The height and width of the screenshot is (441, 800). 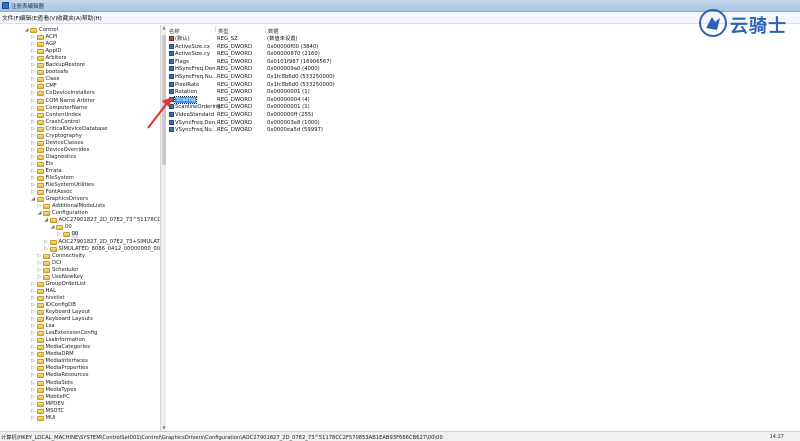 What do you see at coordinates (80, 368) in the screenshot?
I see `tree-item: ▷ MediaProperties` at bounding box center [80, 368].